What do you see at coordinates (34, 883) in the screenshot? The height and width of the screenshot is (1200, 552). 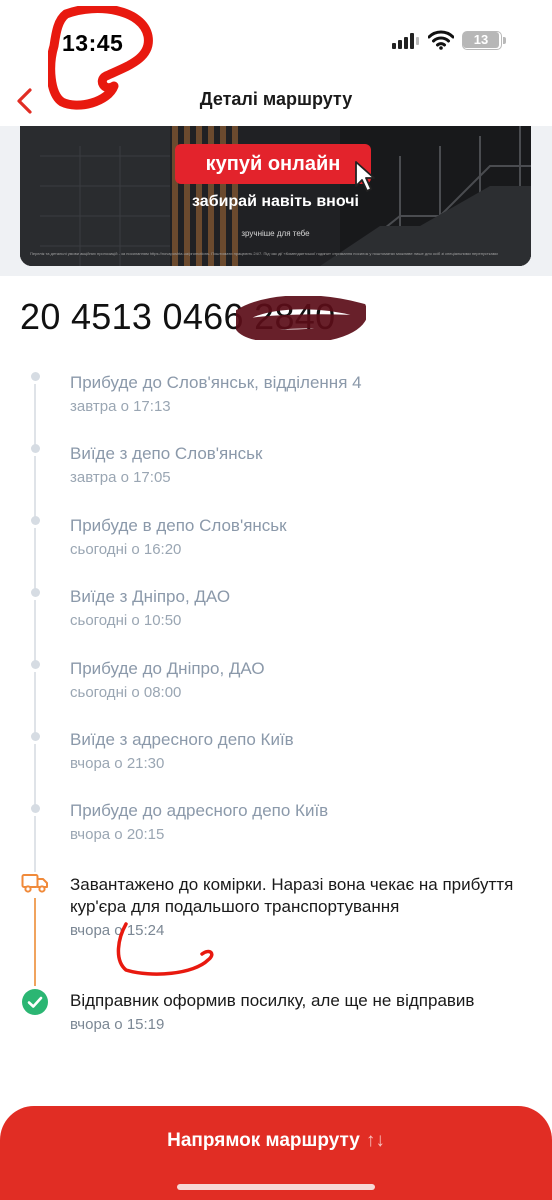 I see `truck-icon` at bounding box center [34, 883].